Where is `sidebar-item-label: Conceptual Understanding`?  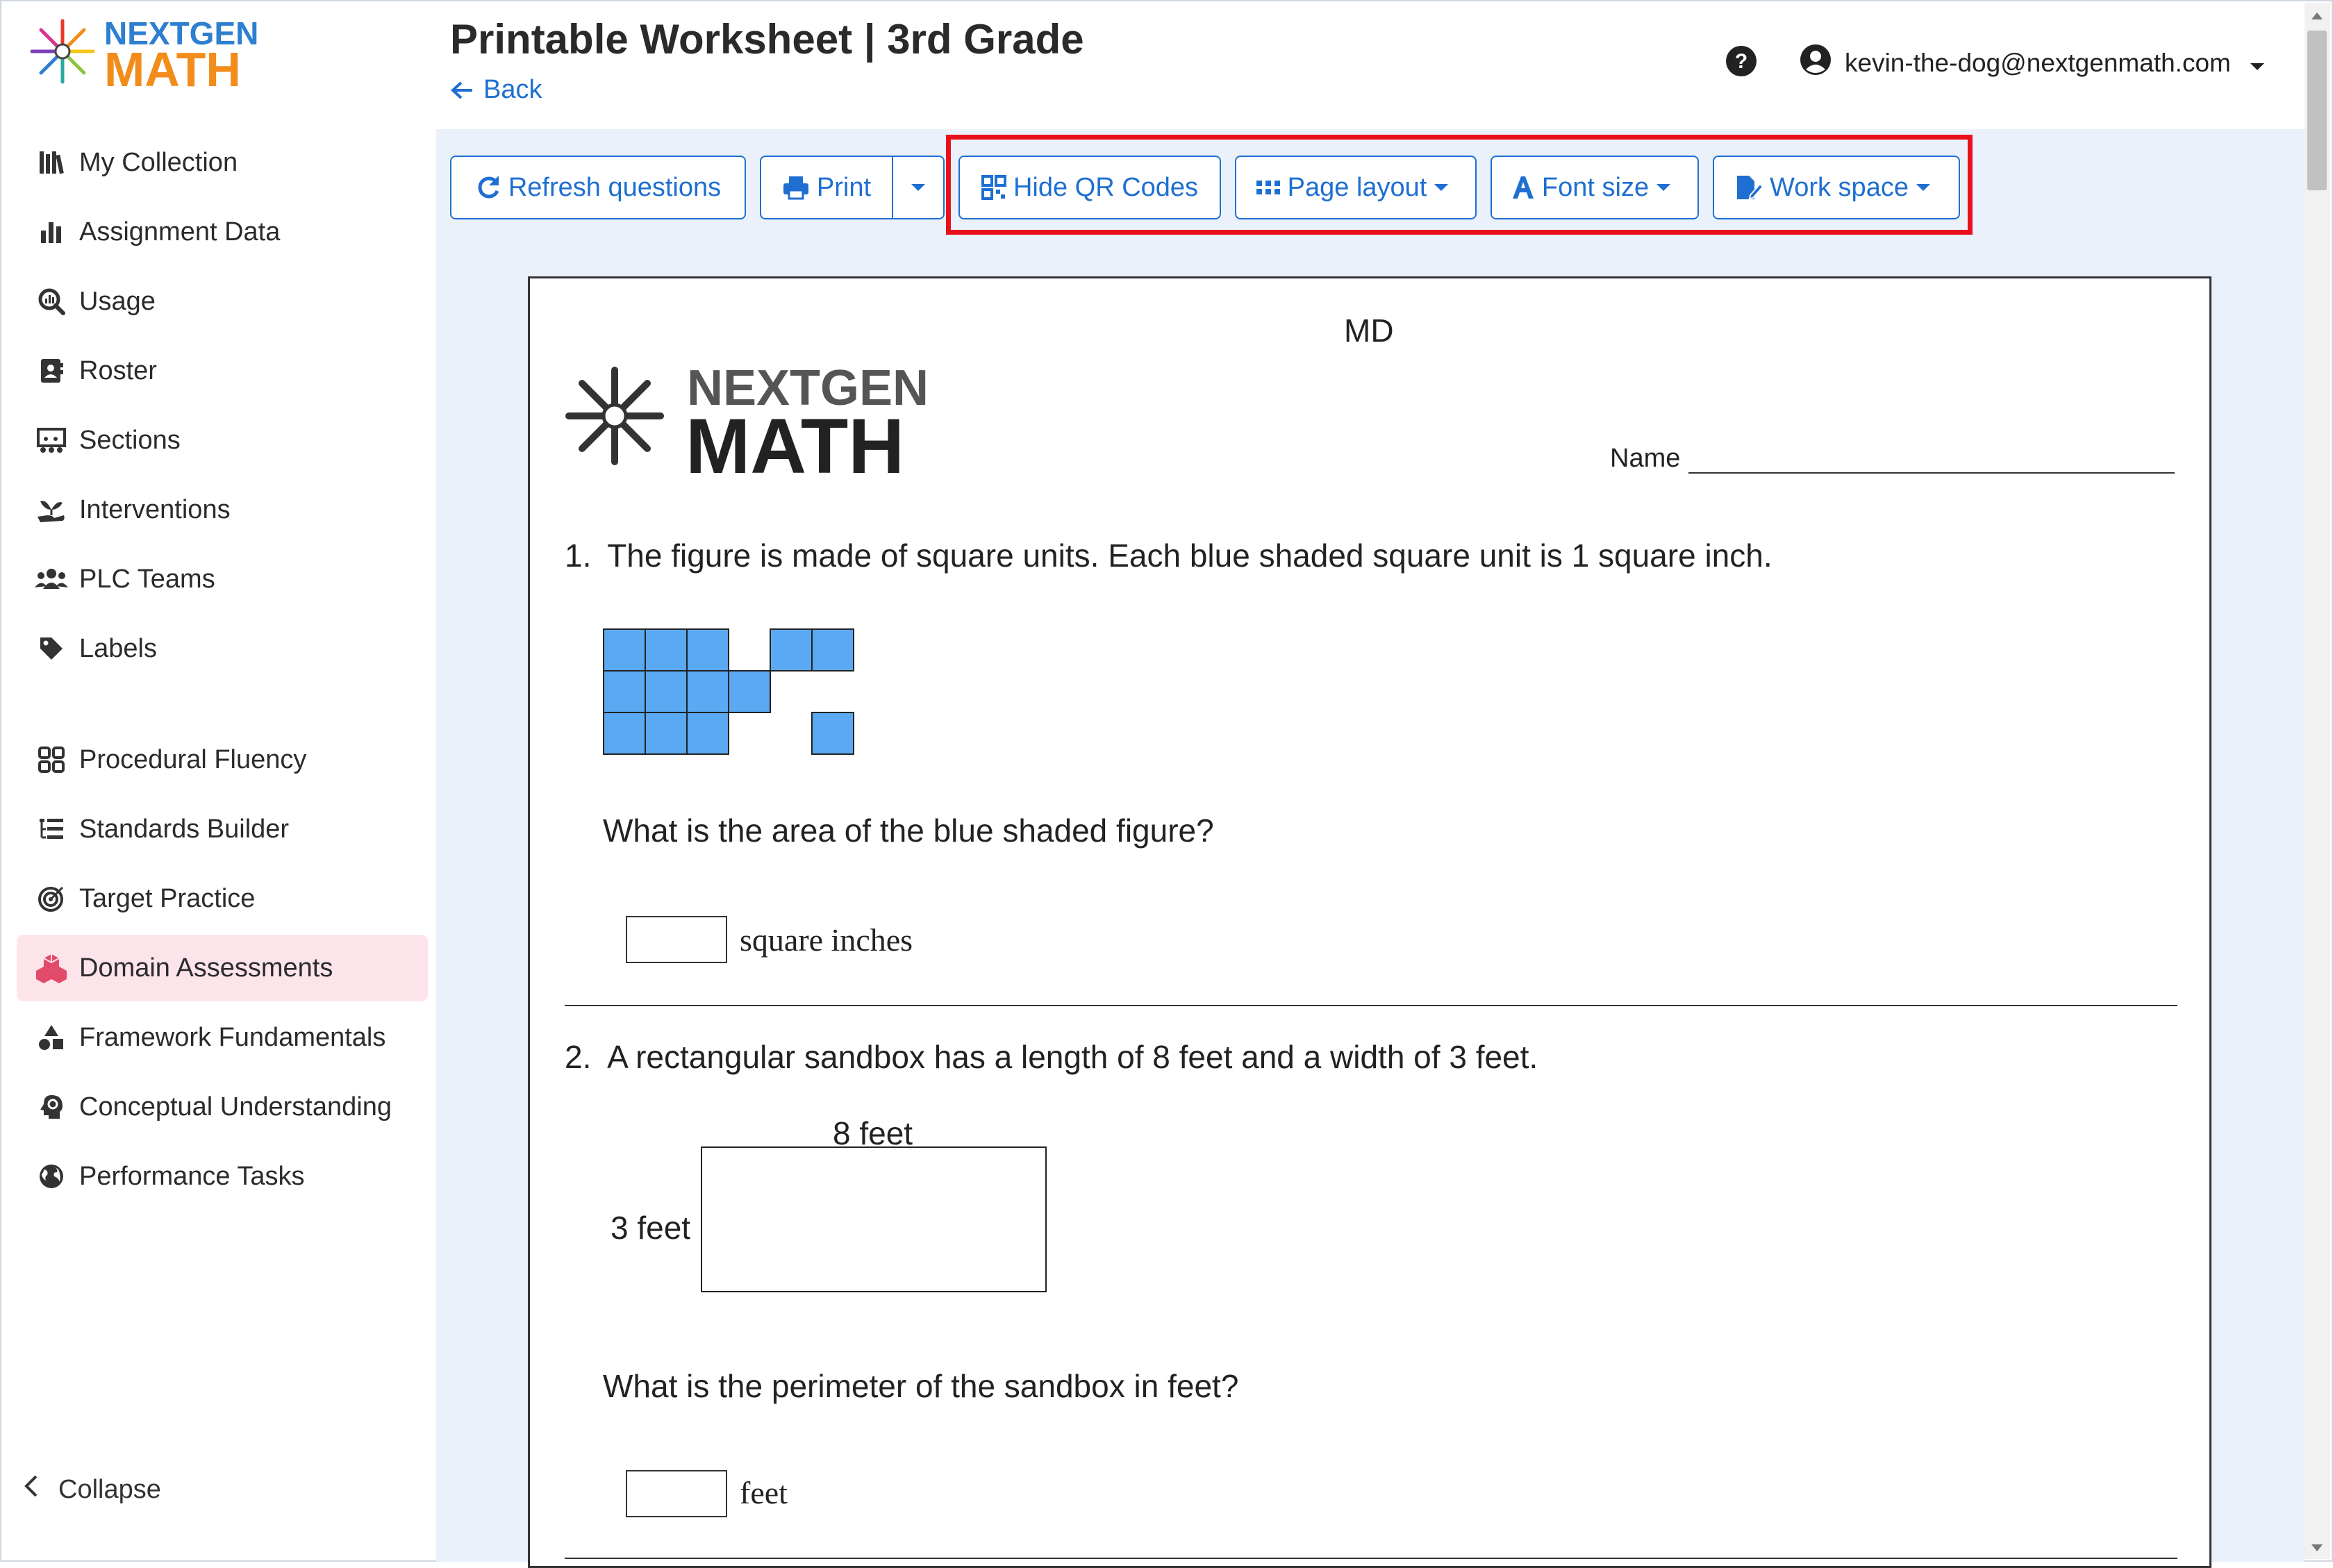
sidebar-item-label: Conceptual Understanding is located at coordinates (235, 1106).